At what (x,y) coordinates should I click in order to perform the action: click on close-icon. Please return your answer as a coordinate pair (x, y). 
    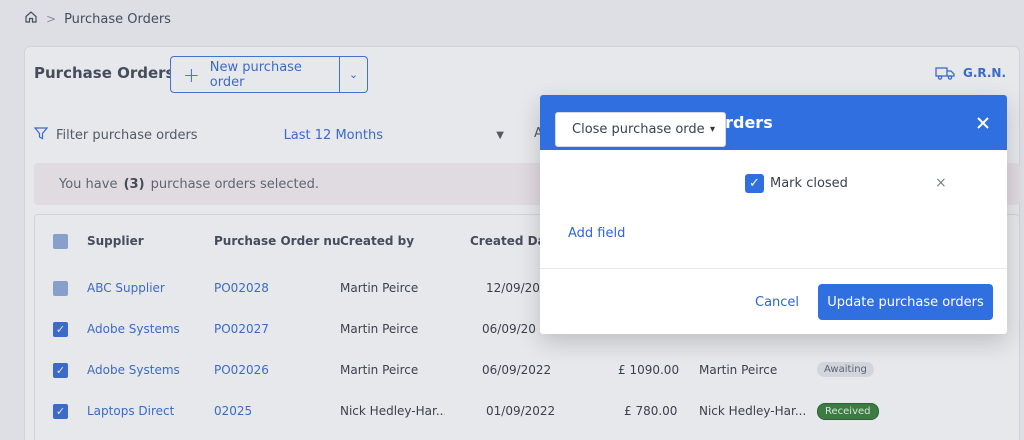
    Looking at the image, I should click on (983, 123).